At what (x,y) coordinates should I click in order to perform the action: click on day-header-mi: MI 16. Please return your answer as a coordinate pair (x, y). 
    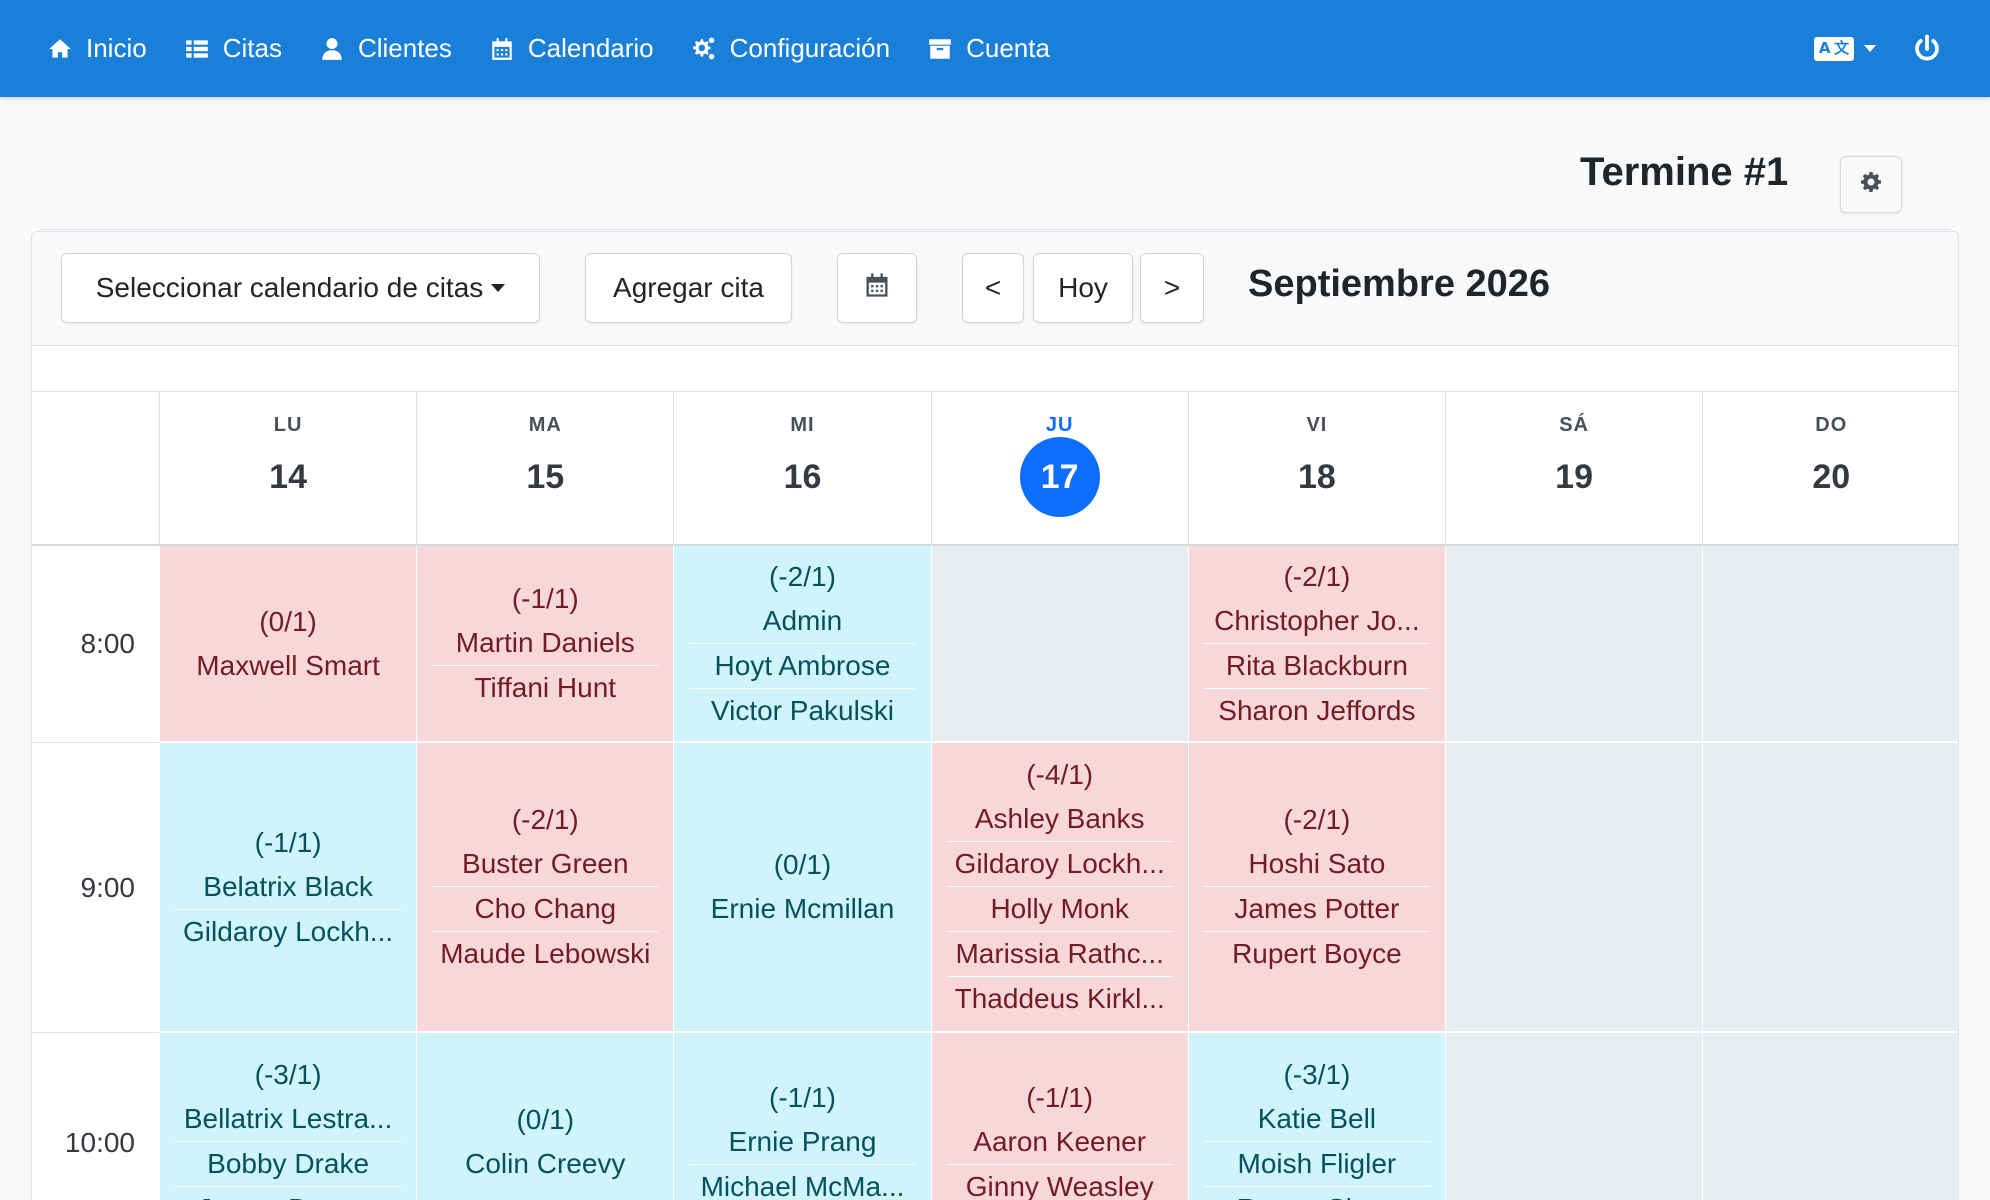
    Looking at the image, I should click on (802, 469).